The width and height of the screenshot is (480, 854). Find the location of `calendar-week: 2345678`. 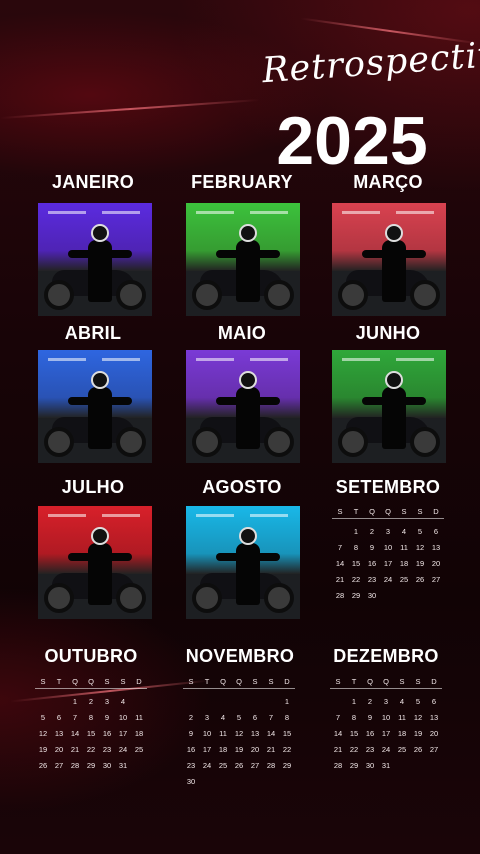

calendar-week: 2345678 is located at coordinates (239, 717).